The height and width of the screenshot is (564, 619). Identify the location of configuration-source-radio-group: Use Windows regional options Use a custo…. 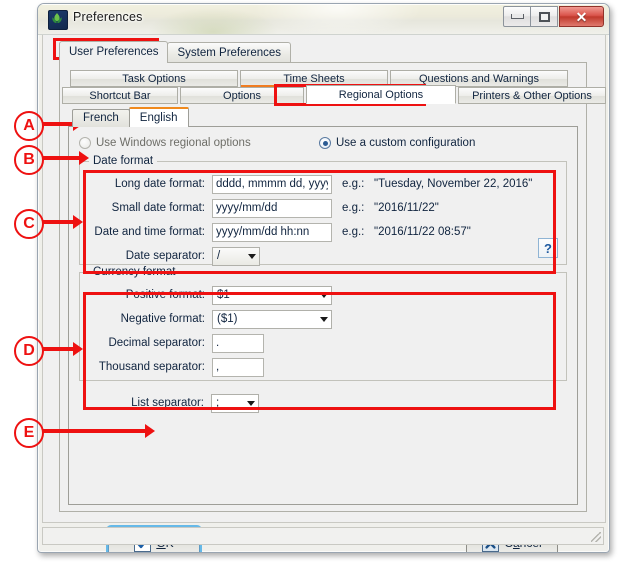
(323, 146).